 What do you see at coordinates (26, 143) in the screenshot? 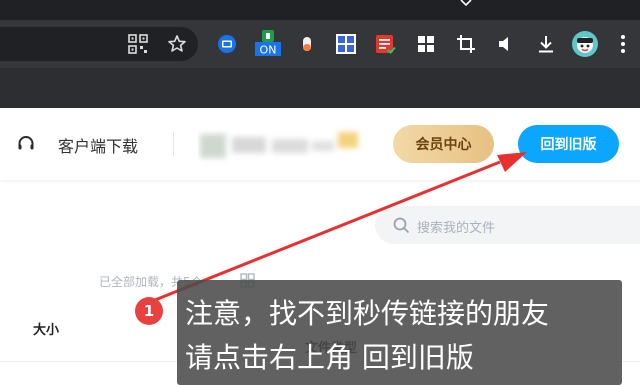
I see `headset-icon` at bounding box center [26, 143].